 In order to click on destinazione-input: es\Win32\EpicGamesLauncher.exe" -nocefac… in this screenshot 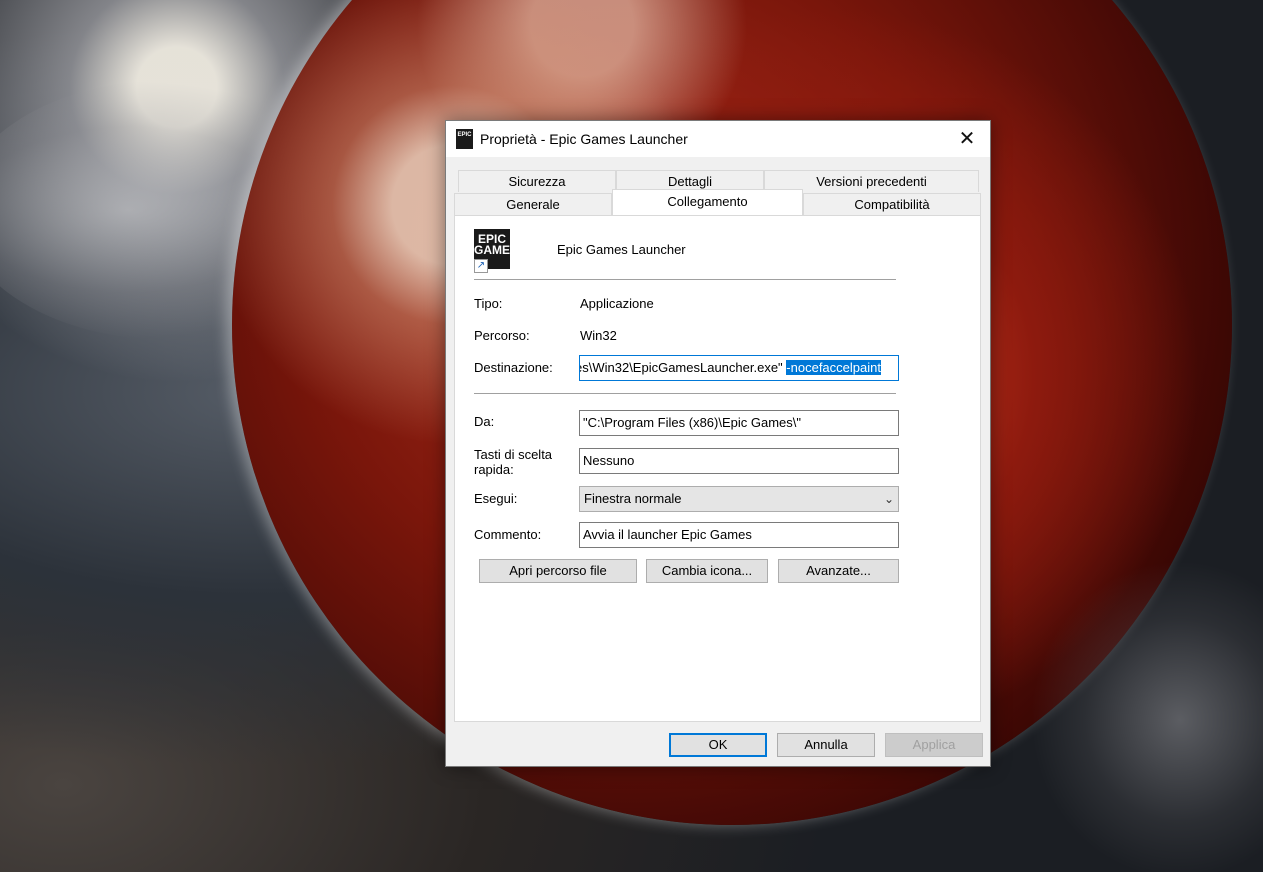, I will do `click(739, 368)`.